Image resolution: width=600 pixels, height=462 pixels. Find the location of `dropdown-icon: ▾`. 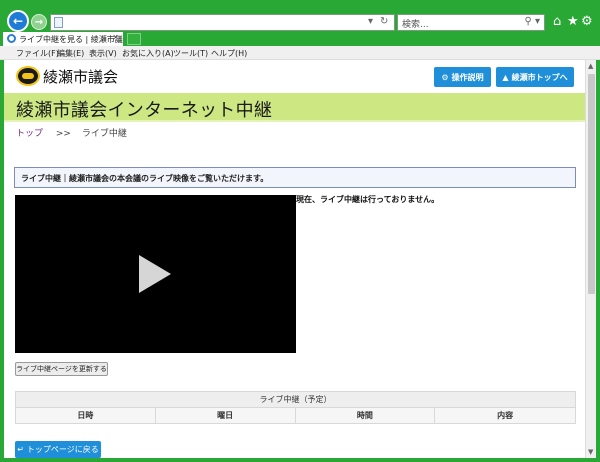

dropdown-icon: ▾ is located at coordinates (370, 21).